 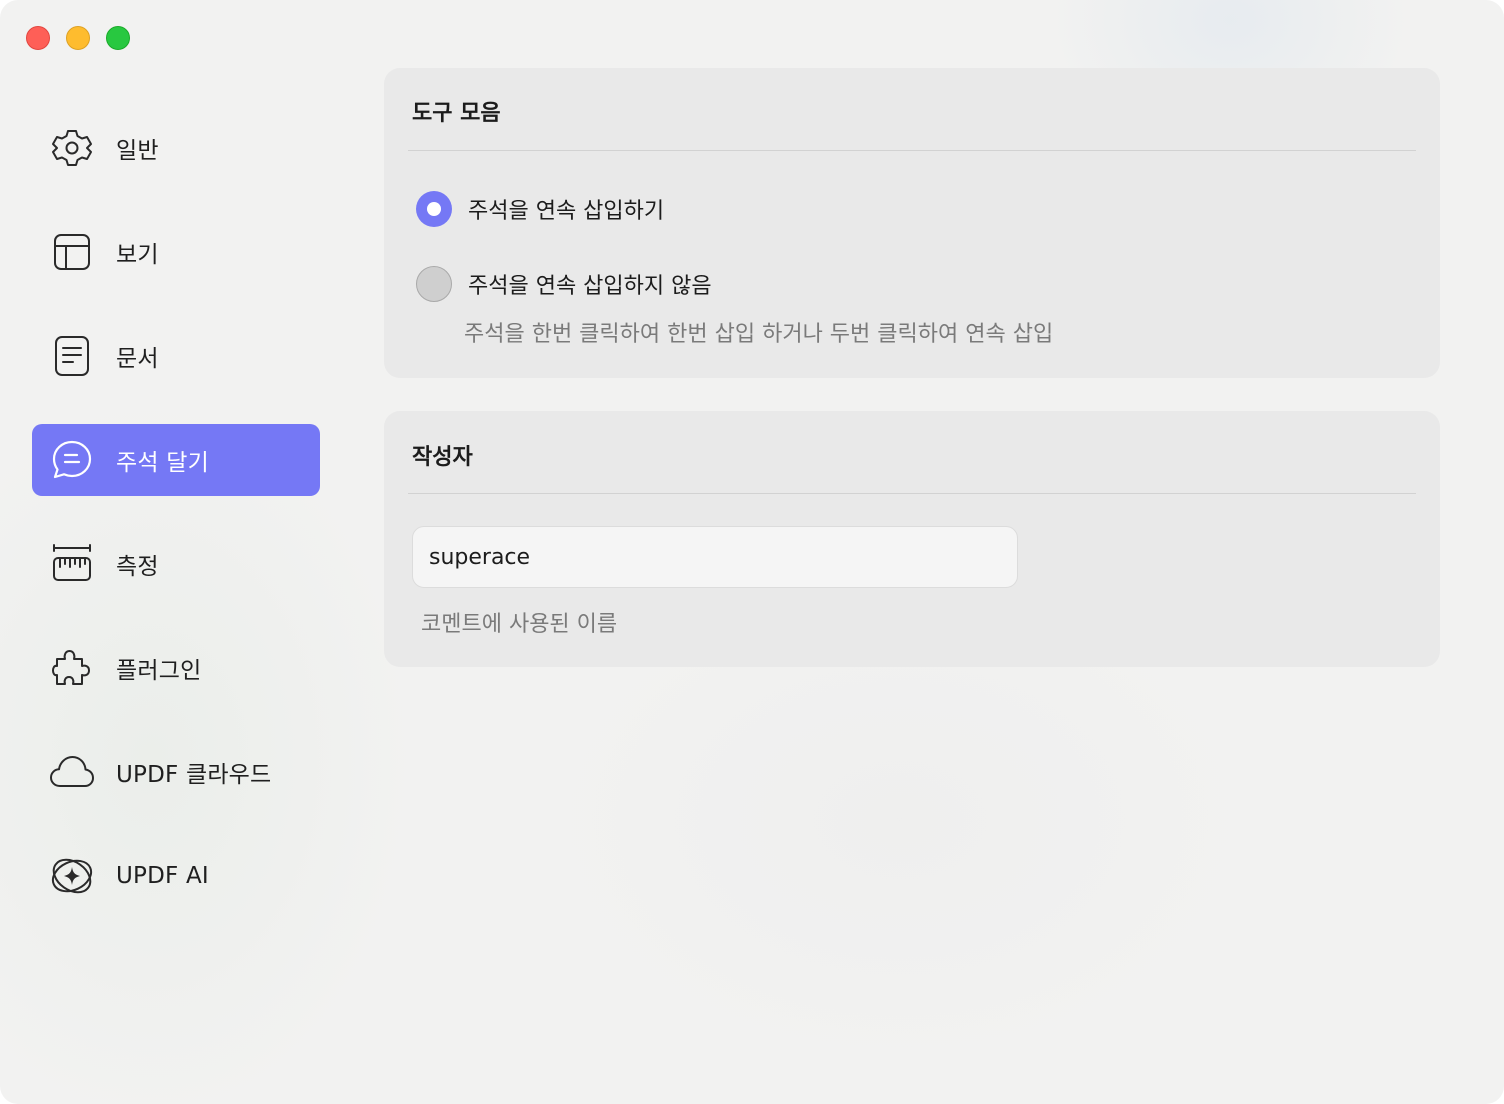 What do you see at coordinates (519, 624) in the screenshot?
I see `author-helper-text: 코멘트에 사용된 이름` at bounding box center [519, 624].